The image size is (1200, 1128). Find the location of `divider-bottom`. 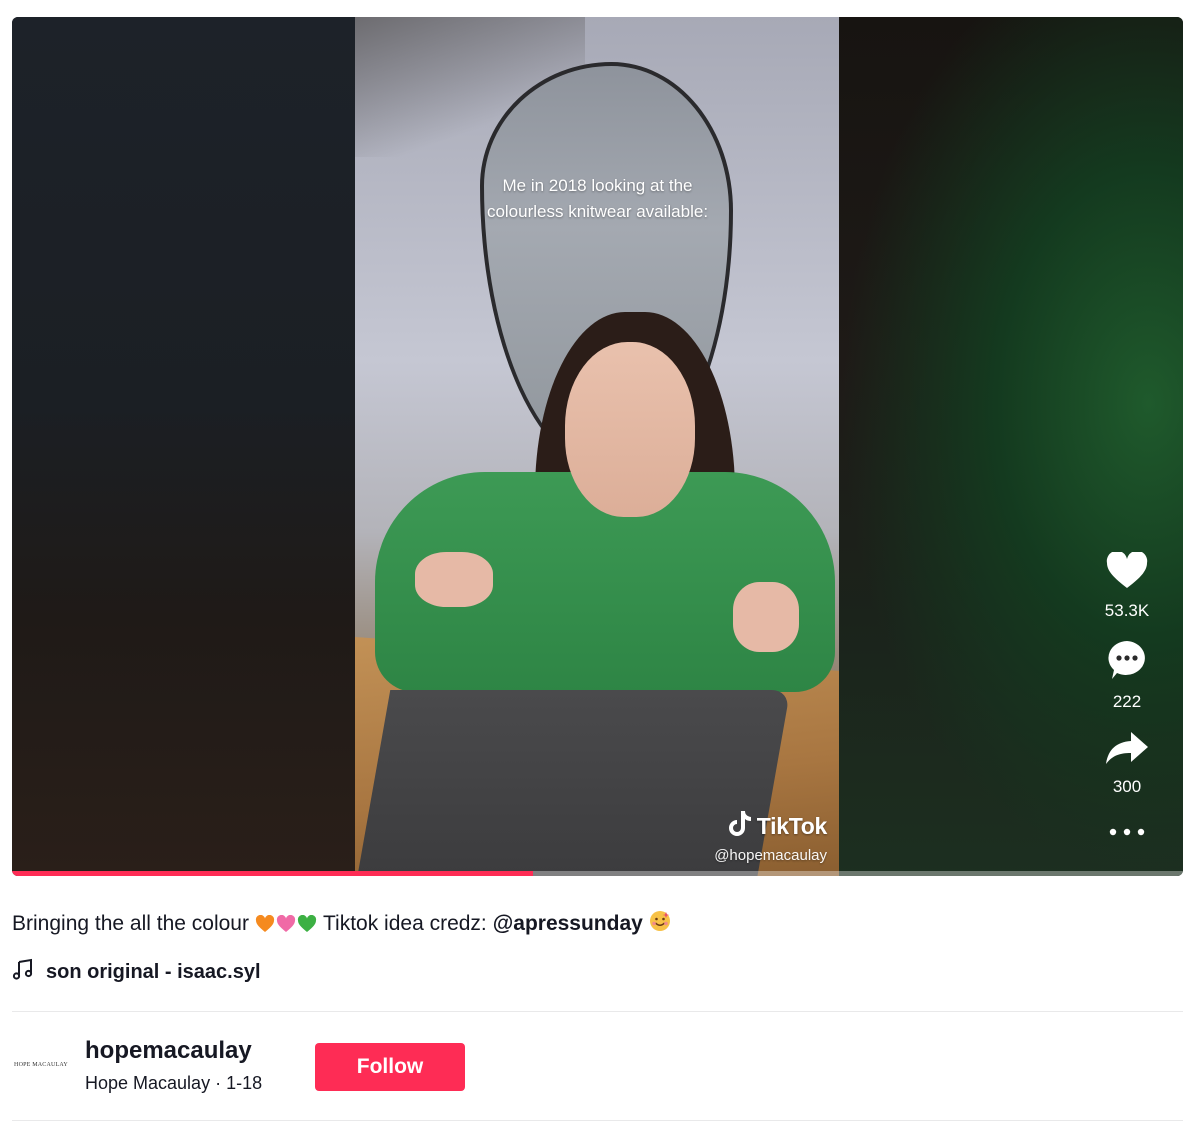

divider-bottom is located at coordinates (597, 1120).